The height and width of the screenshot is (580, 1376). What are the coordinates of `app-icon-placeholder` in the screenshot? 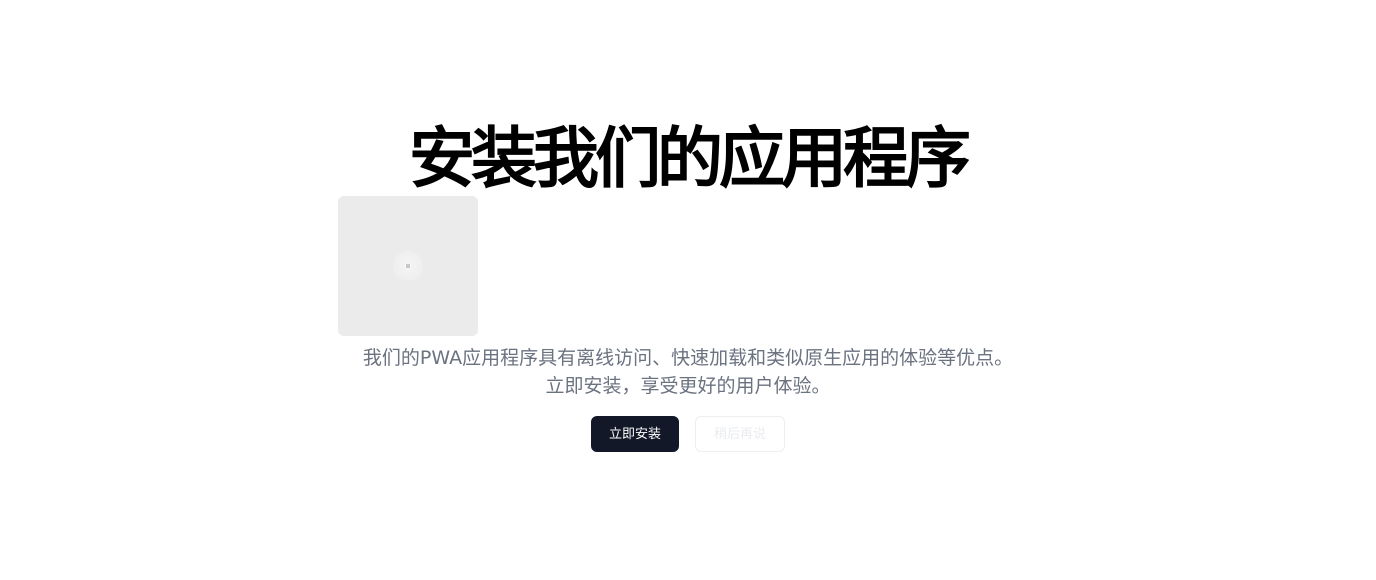 It's located at (408, 266).